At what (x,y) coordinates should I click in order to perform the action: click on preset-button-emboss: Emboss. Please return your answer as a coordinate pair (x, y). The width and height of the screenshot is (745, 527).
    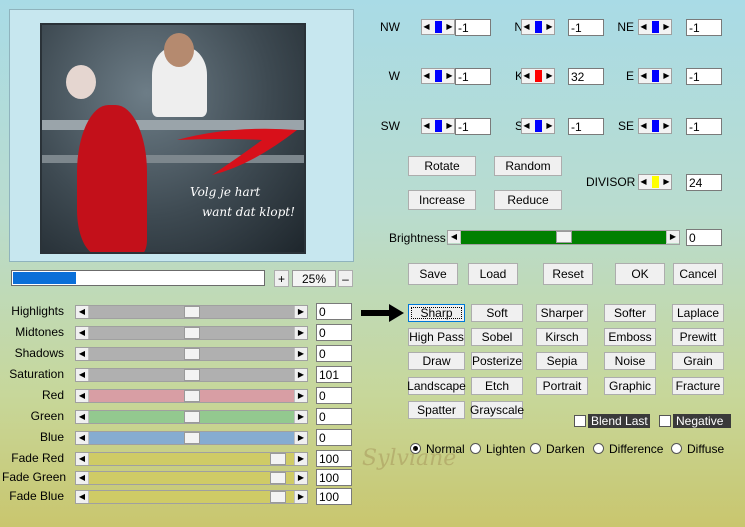
    Looking at the image, I should click on (630, 337).